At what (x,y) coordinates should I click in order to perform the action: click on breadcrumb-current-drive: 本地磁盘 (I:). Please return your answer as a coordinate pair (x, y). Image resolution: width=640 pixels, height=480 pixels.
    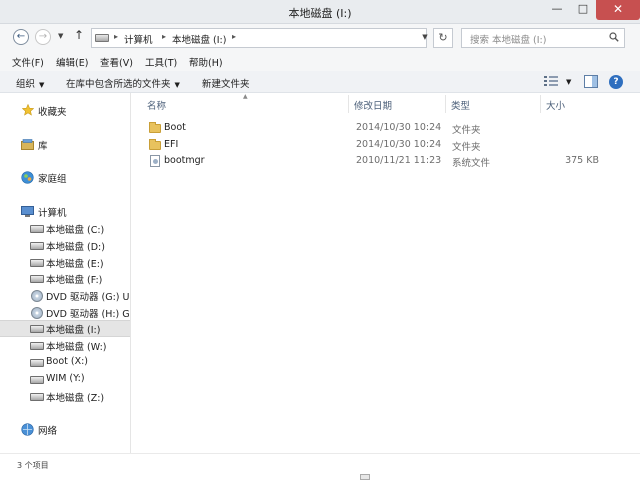
    Looking at the image, I should click on (199, 39).